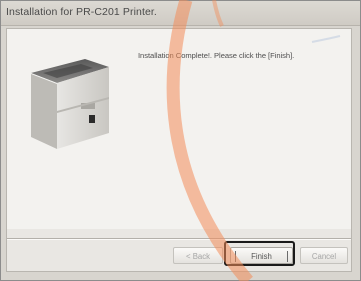 Image resolution: width=361 pixels, height=281 pixels. Describe the element at coordinates (287, 256) in the screenshot. I see `focus-mark-right` at that location.